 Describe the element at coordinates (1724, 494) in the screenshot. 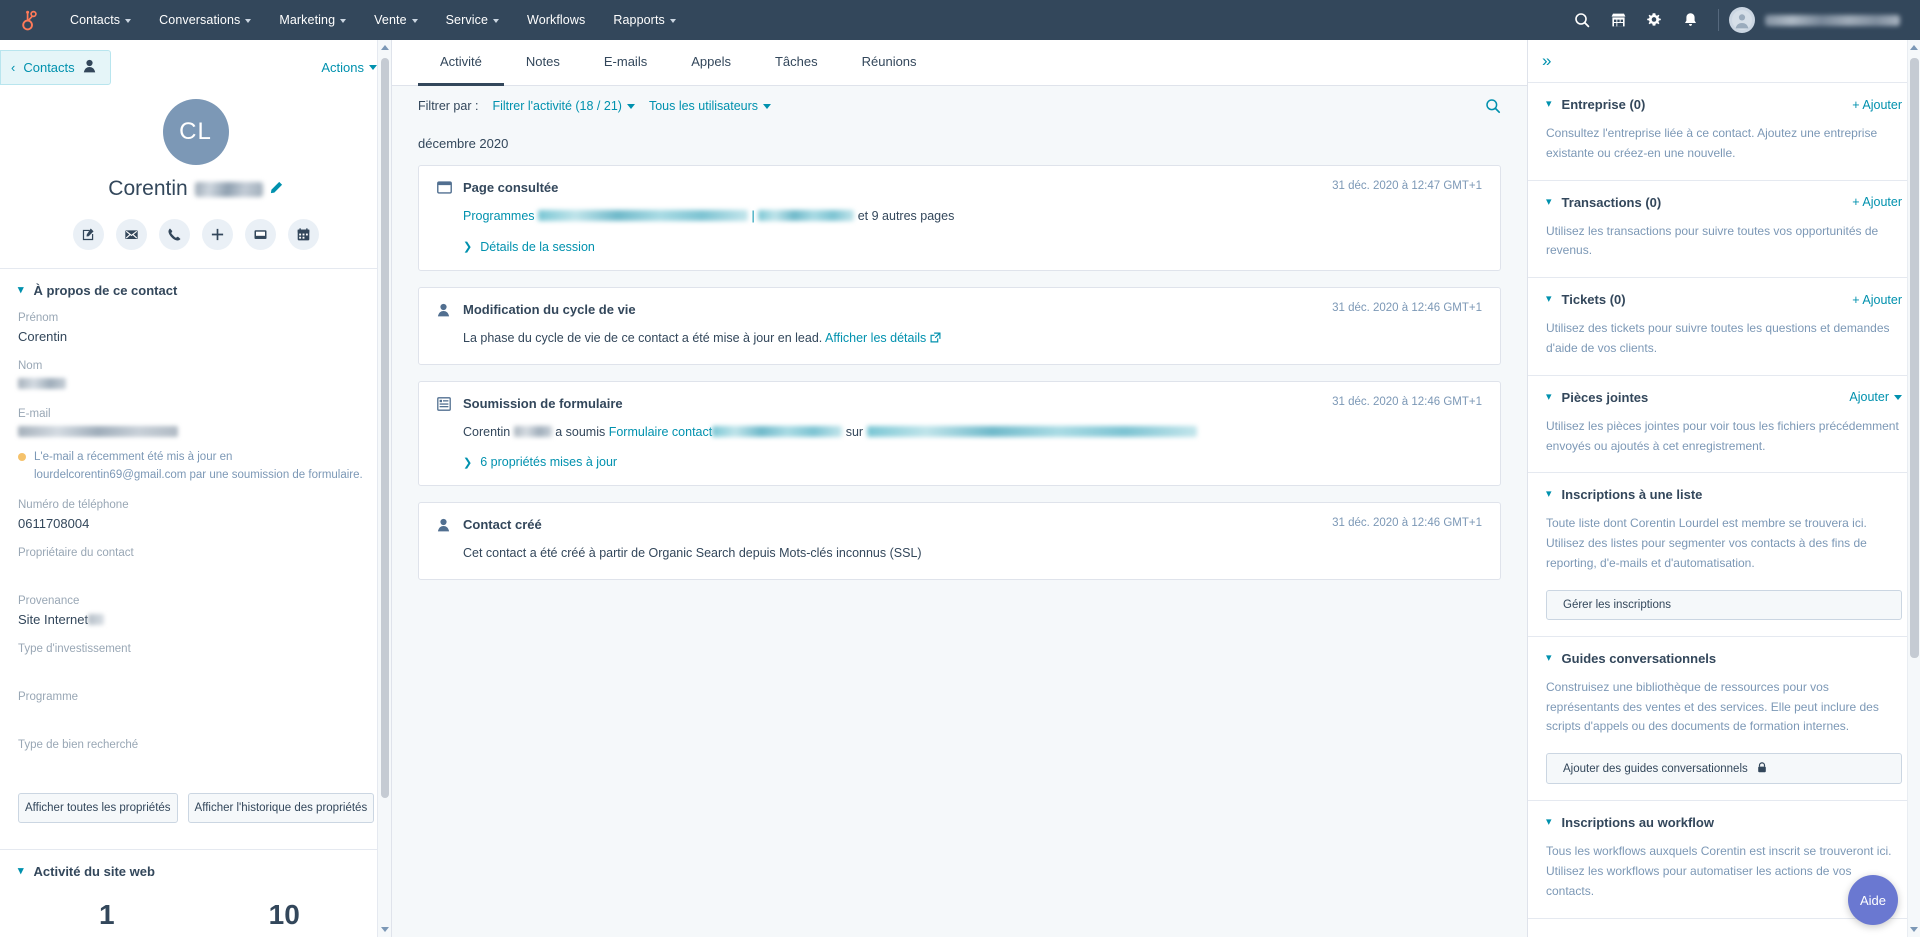

I see `section-header: ▾ Inscriptions à une liste` at that location.